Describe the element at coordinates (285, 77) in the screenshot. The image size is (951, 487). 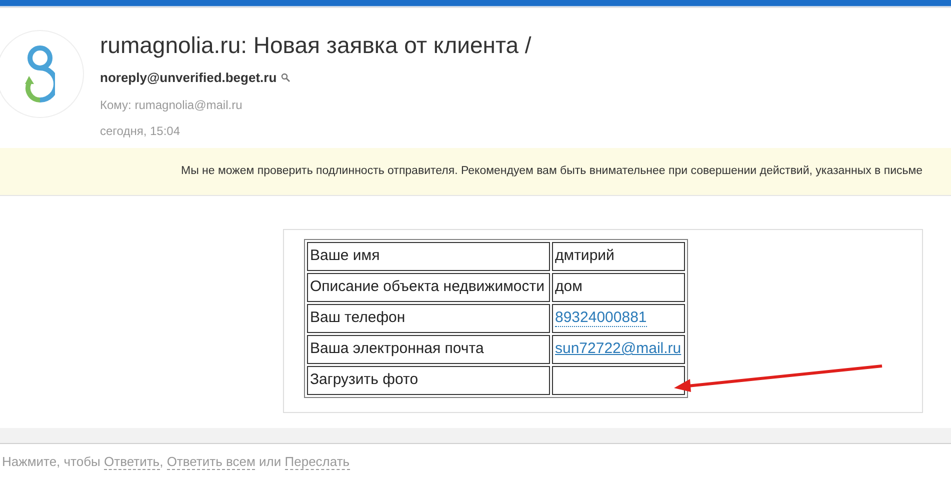
I see `search-icon` at that location.